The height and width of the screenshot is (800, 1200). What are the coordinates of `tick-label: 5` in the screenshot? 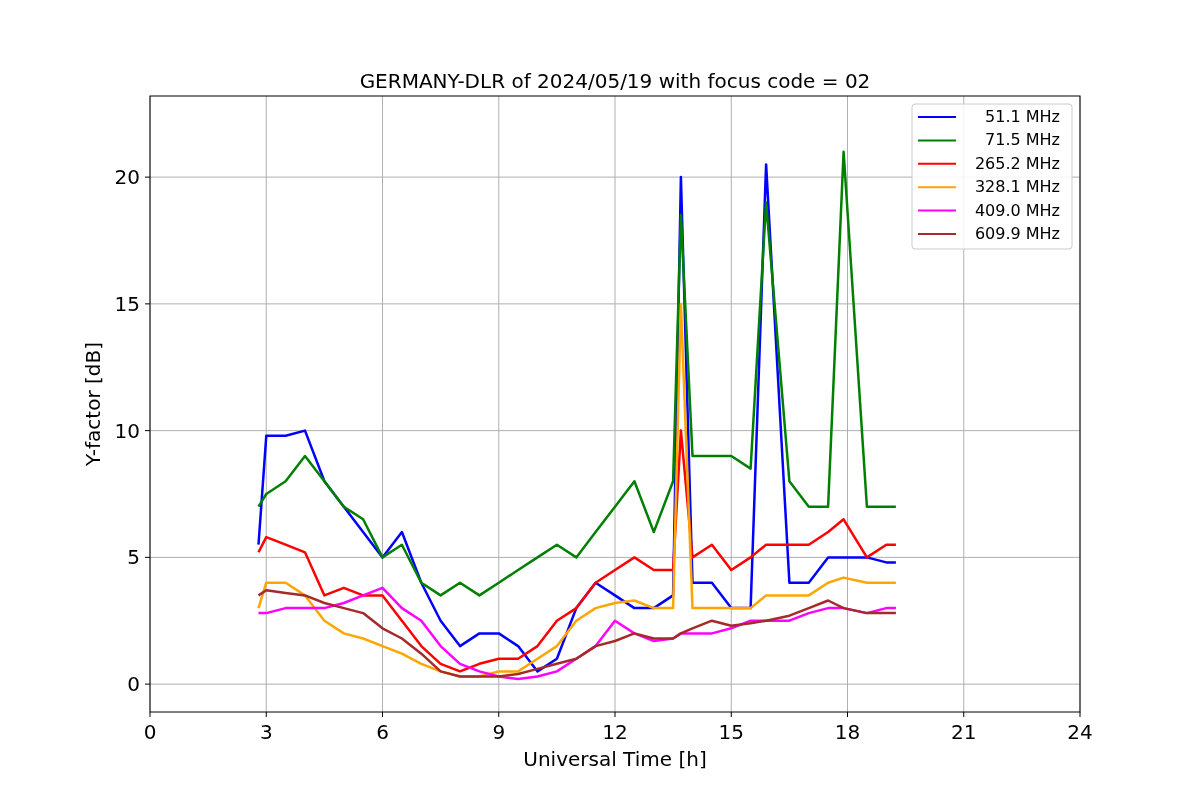 It's located at (133, 557).